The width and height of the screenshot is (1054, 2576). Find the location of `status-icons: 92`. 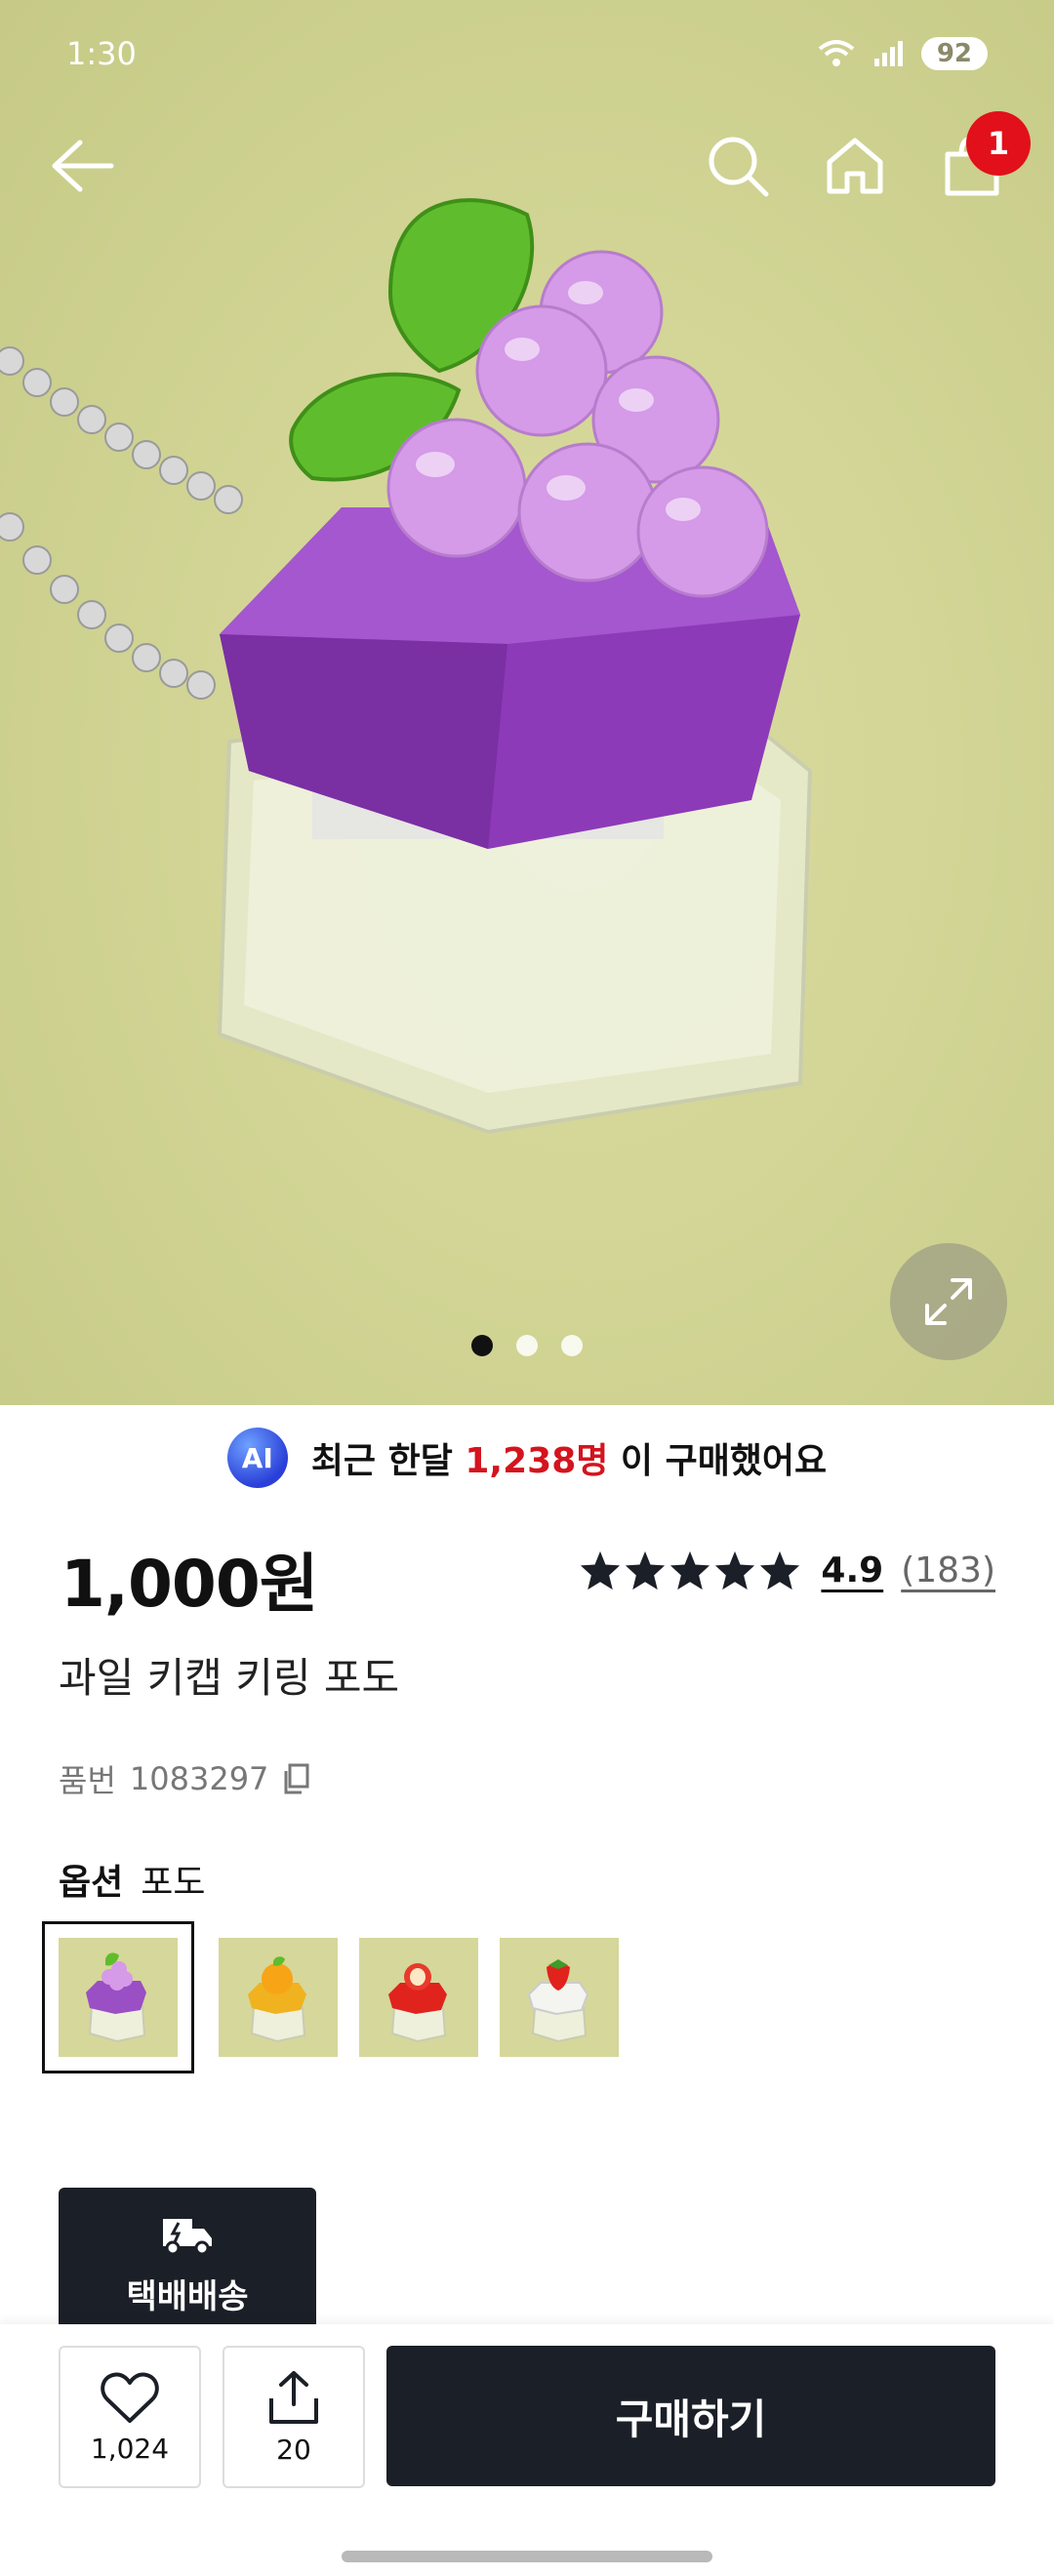

status-icons: 92 is located at coordinates (903, 53).